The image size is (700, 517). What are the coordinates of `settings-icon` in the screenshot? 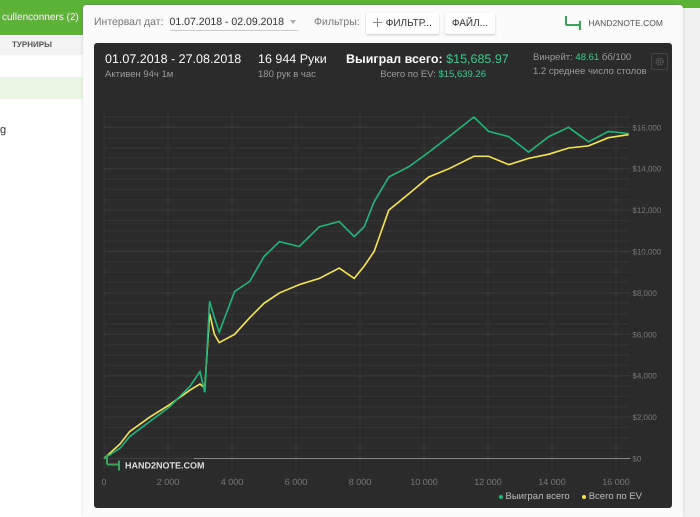 It's located at (659, 61).